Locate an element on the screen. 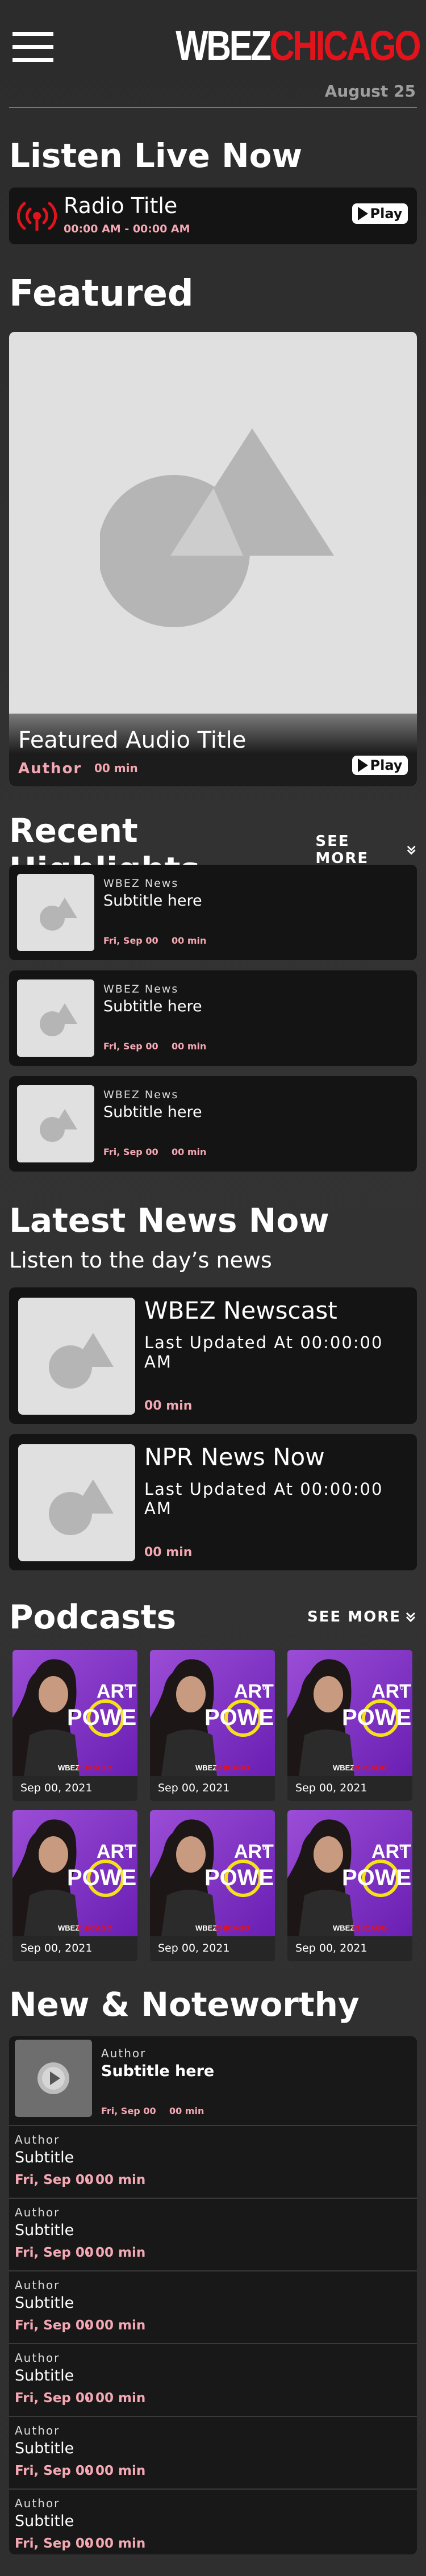 The height and width of the screenshot is (2576, 426). highlight-duration: 00 min is located at coordinates (189, 1046).